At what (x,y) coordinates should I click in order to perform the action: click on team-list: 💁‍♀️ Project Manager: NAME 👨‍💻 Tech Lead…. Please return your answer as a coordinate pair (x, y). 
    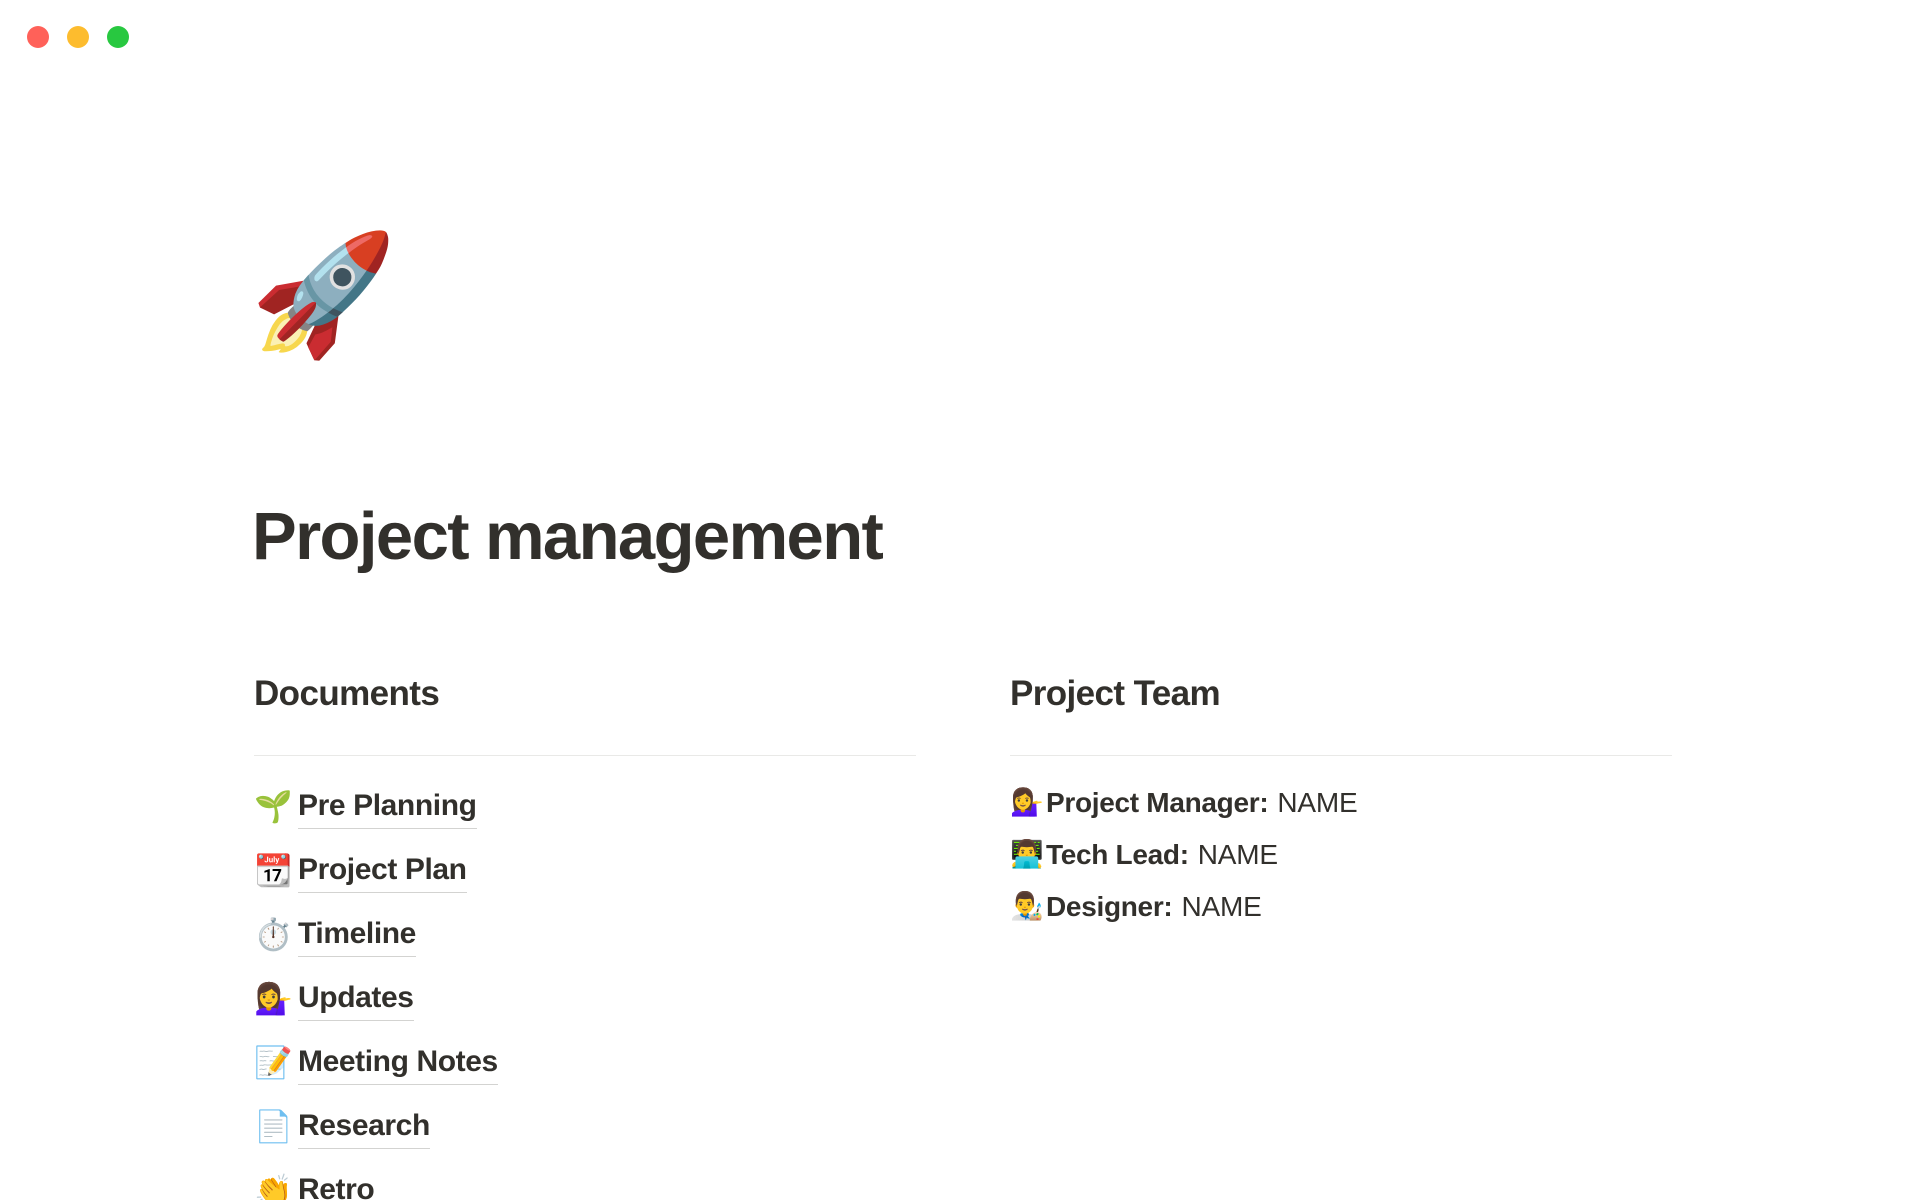
    Looking at the image, I should click on (1341, 855).